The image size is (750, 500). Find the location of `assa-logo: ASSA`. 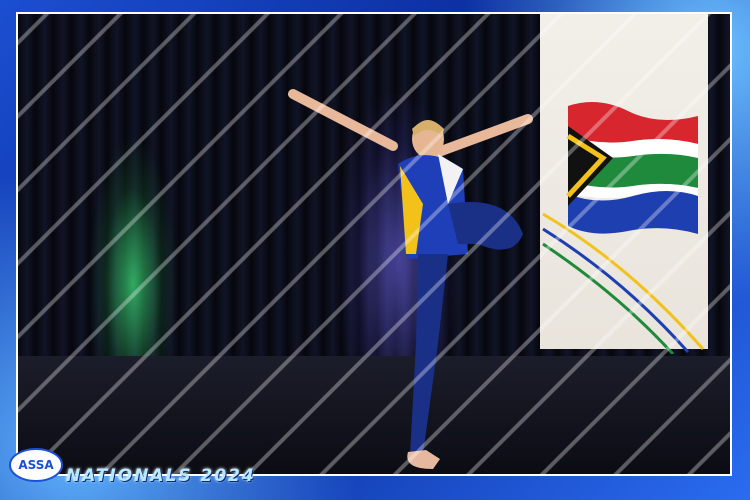

assa-logo: ASSA is located at coordinates (36, 465).